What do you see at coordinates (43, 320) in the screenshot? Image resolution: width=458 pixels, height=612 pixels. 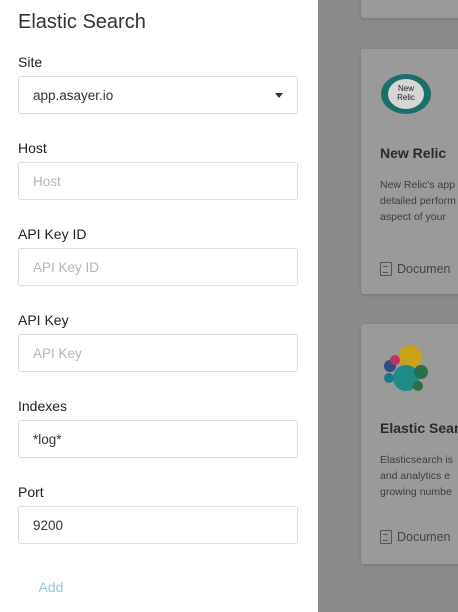 I see `api-key-label: API Key` at bounding box center [43, 320].